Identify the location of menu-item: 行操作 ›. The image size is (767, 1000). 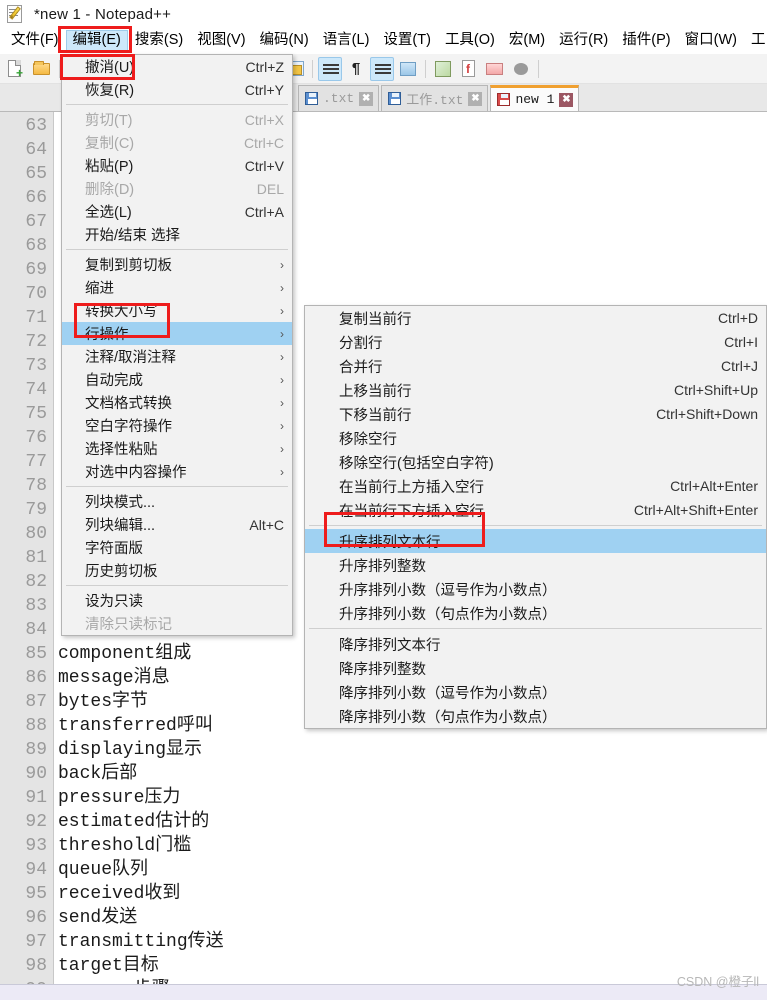
(177, 333).